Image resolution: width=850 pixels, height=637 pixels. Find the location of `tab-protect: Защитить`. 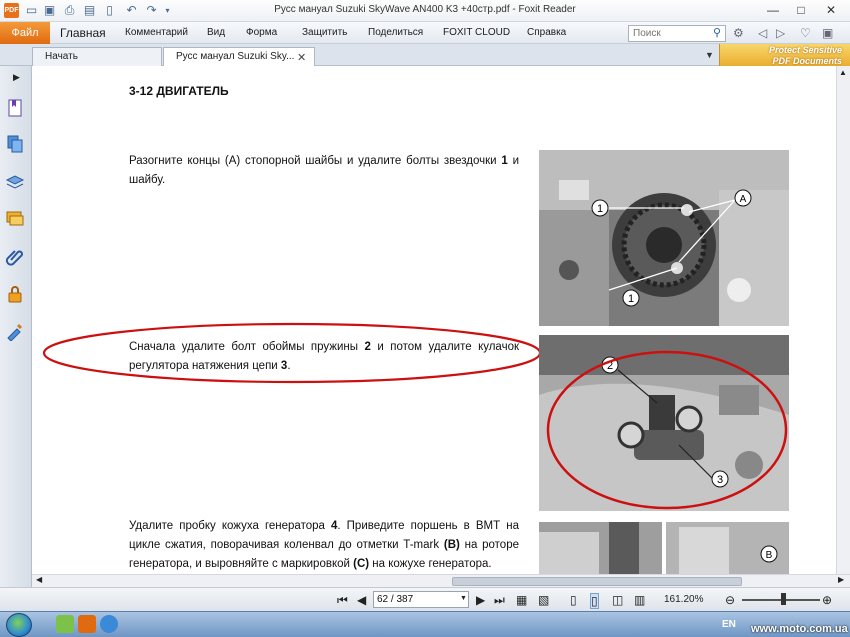

tab-protect: Защитить is located at coordinates (324, 33).